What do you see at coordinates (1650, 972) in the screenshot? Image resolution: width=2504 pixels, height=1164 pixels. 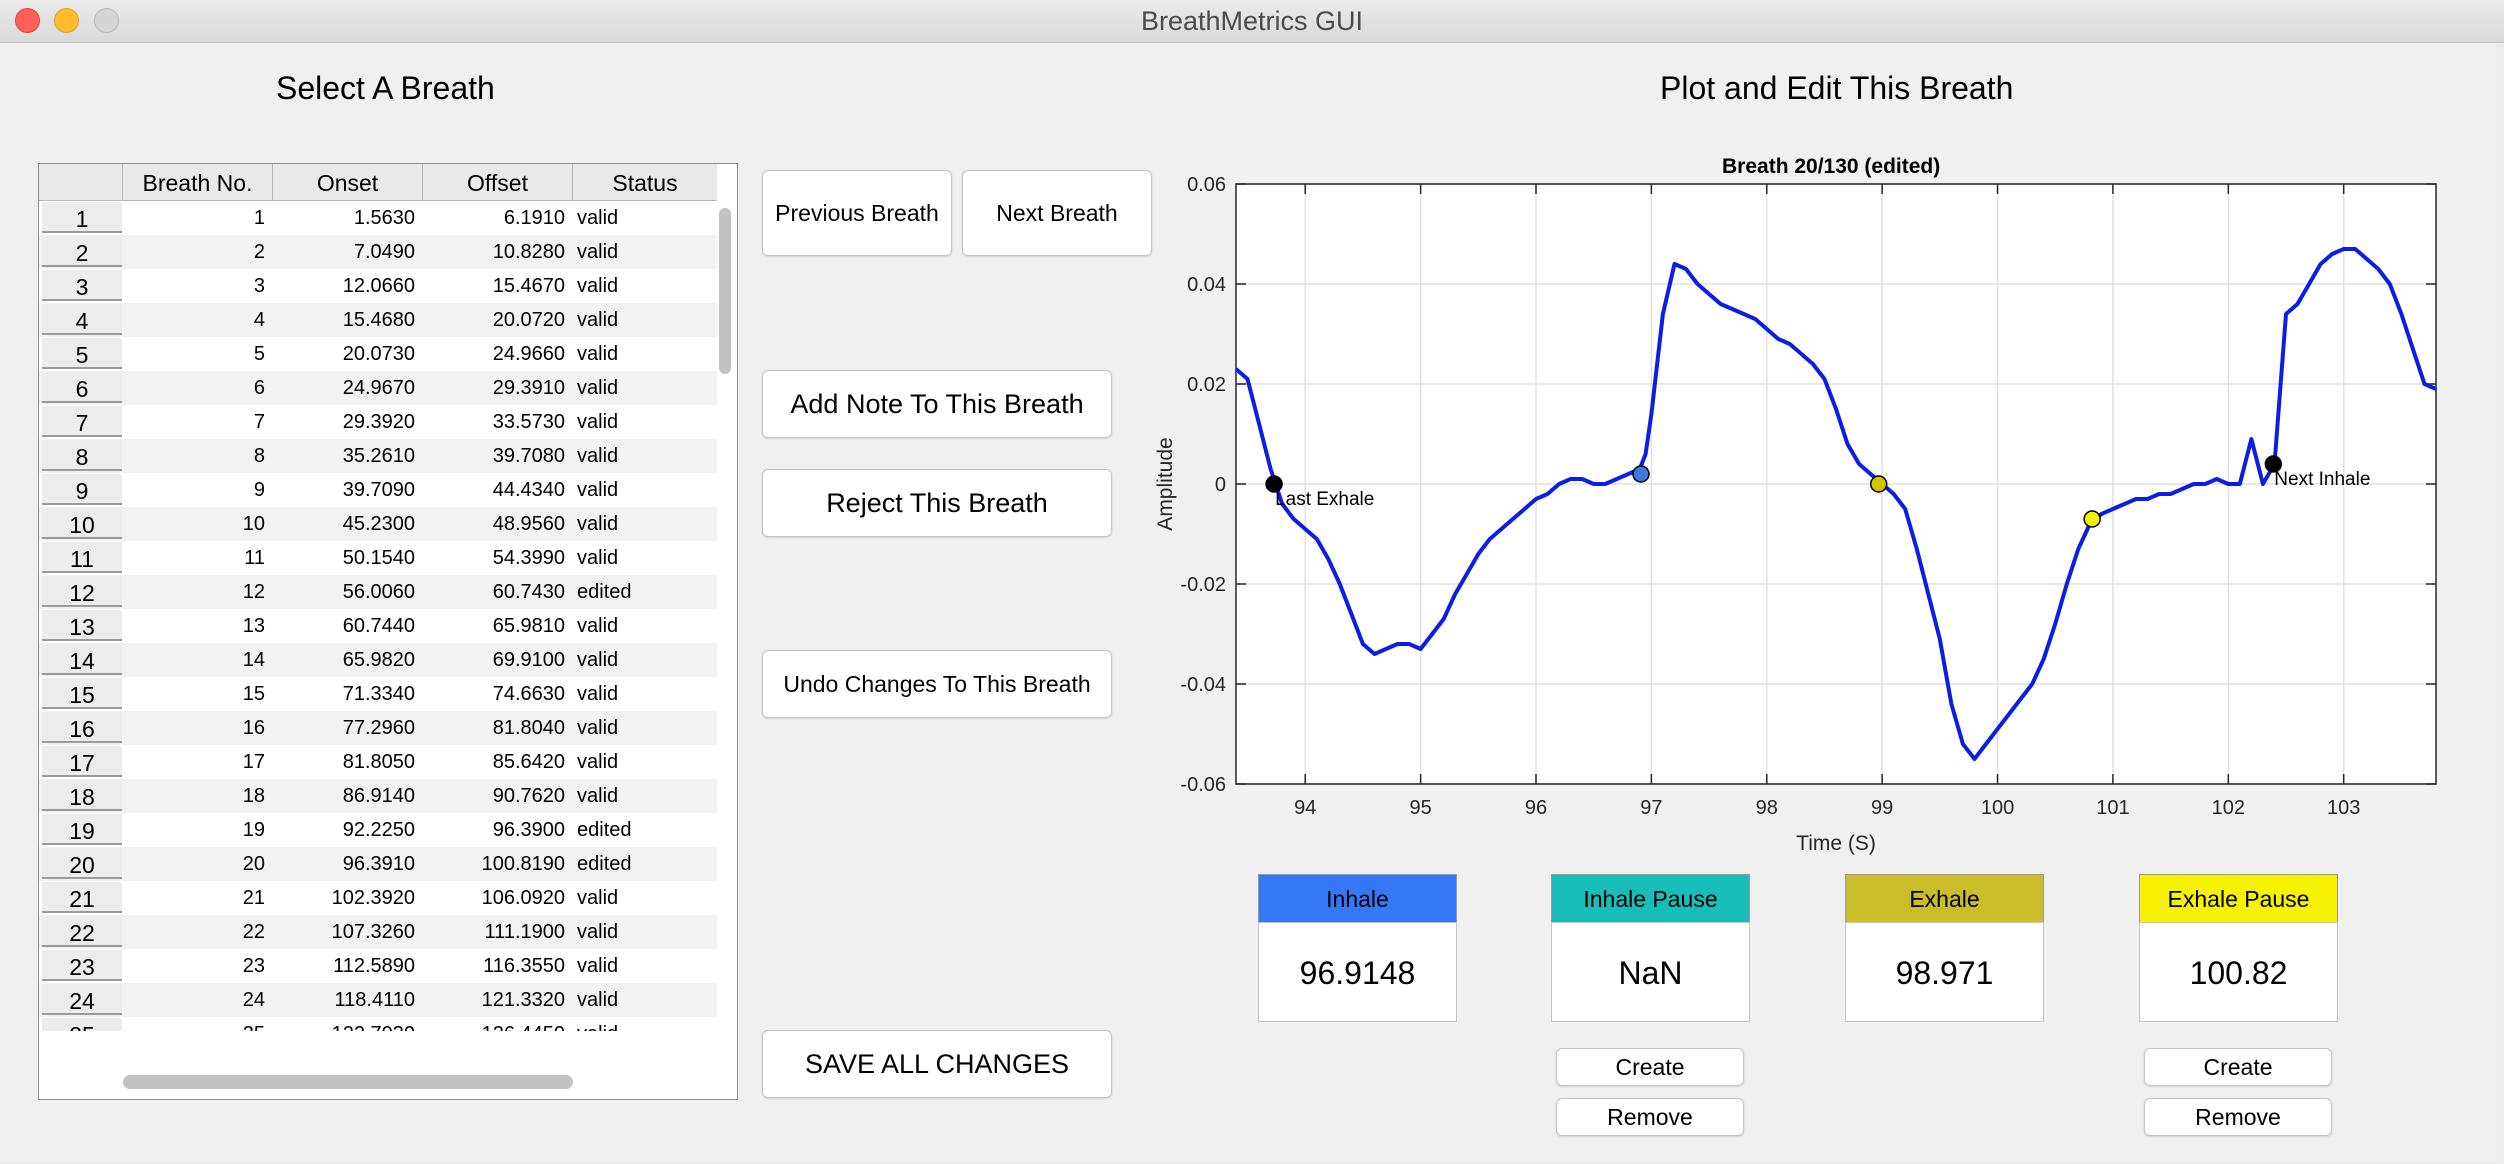 I see `inhale-pause-value: NaN` at bounding box center [1650, 972].